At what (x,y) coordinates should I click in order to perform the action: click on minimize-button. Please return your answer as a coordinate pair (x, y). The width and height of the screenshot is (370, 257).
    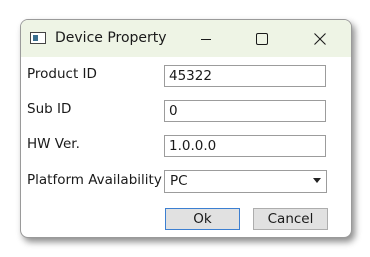
    Looking at the image, I should click on (206, 38).